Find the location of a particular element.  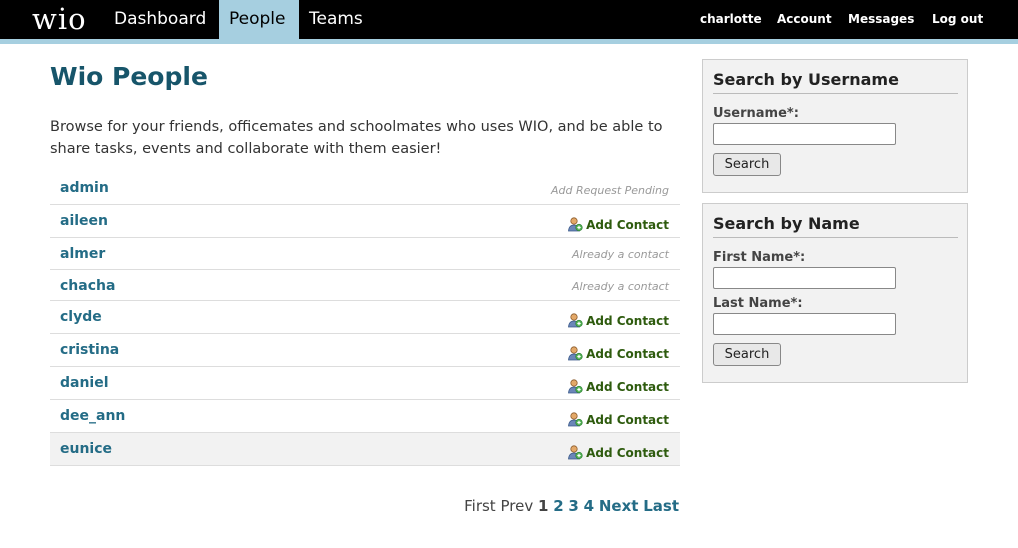

last-name-input is located at coordinates (804, 324).